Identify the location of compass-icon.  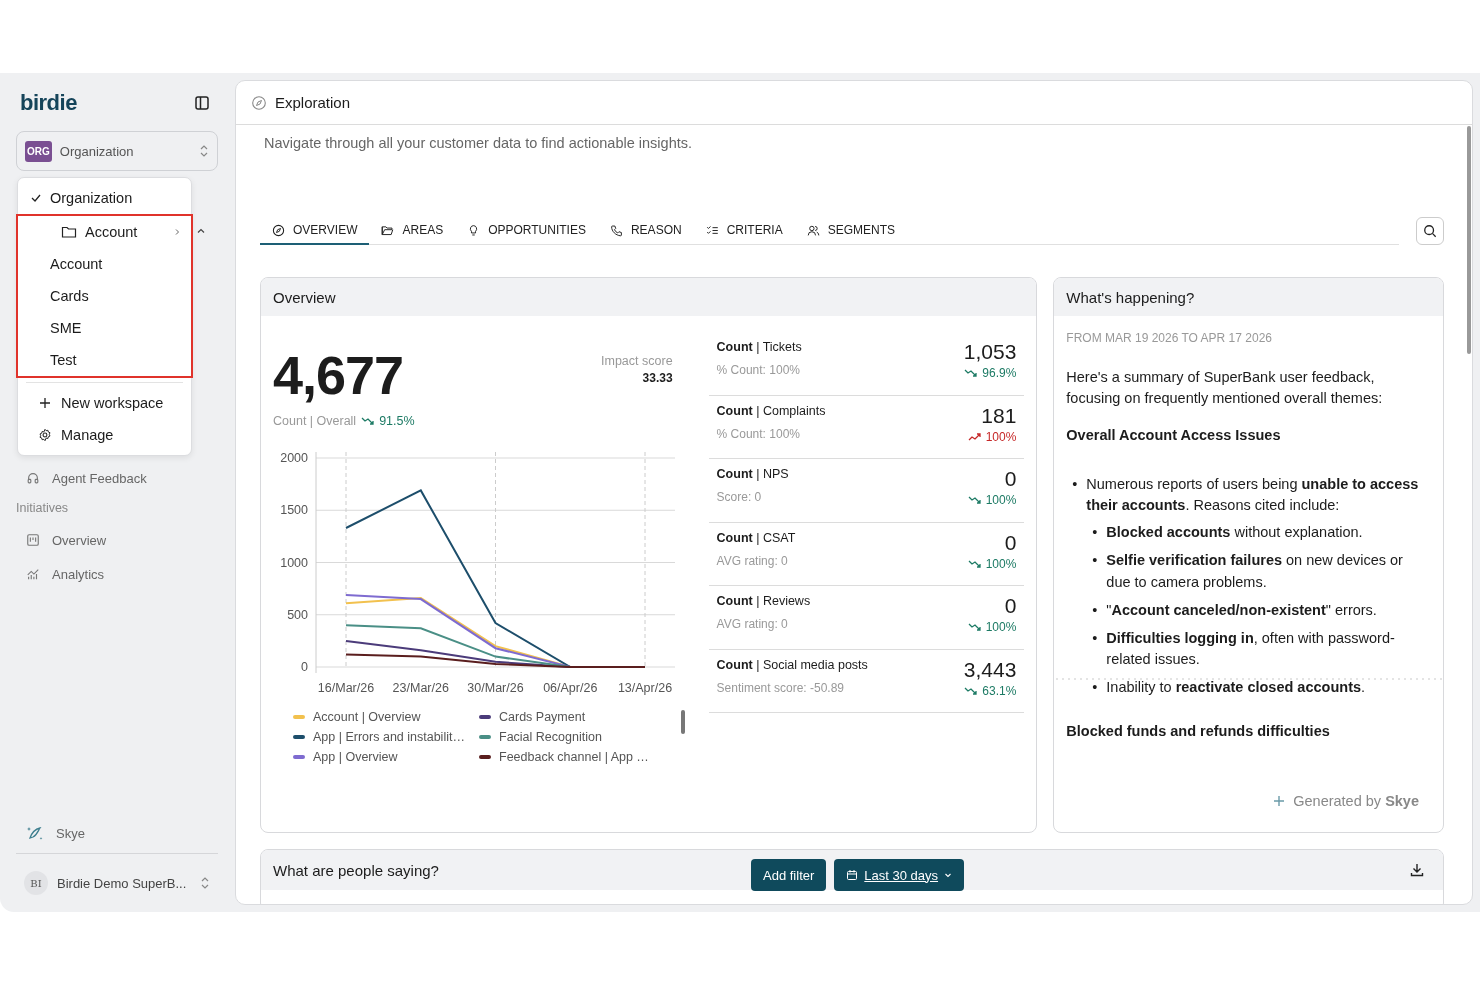
(259, 102).